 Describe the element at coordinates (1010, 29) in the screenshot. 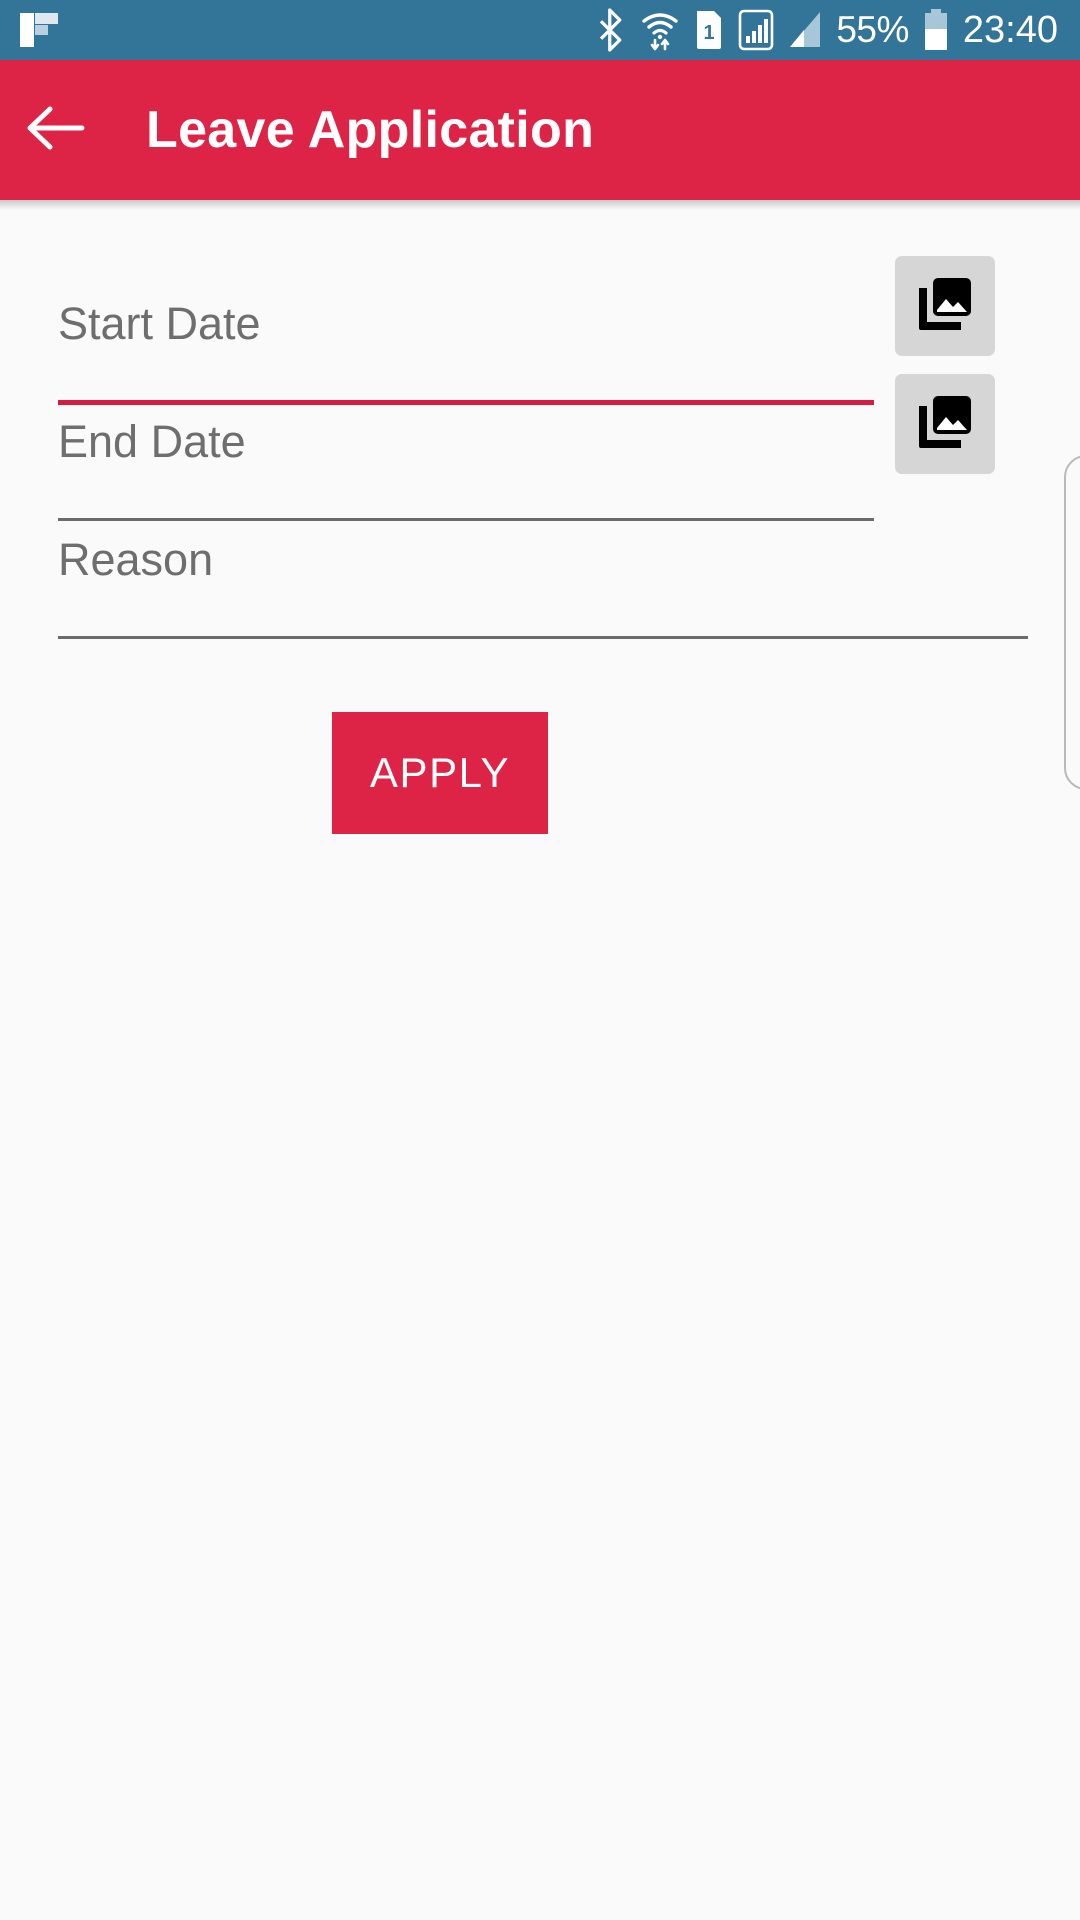

I see `status-bar-clock: 23:40` at that location.